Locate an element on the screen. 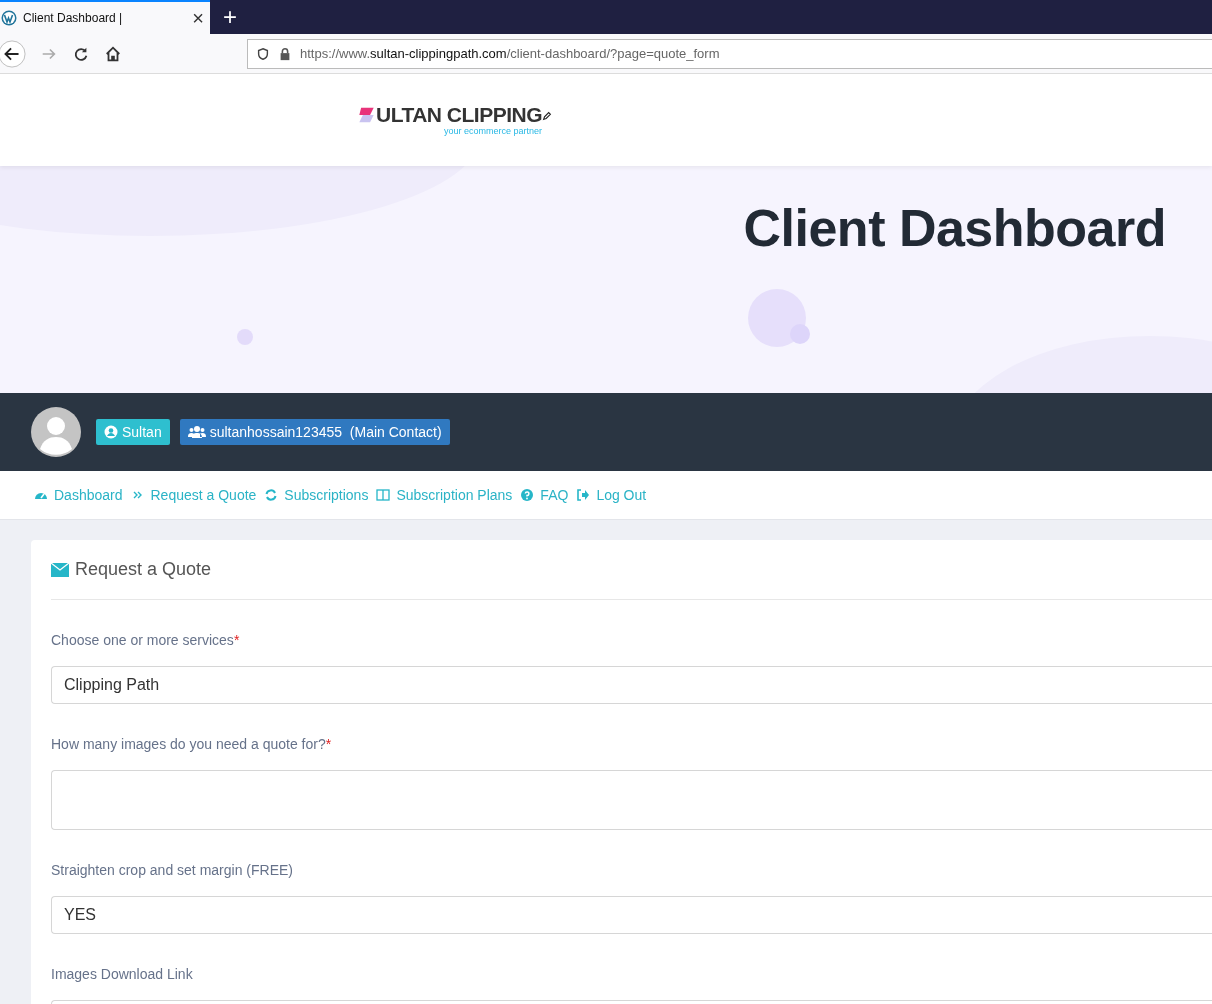  new-tab-button: + is located at coordinates (230, 17).